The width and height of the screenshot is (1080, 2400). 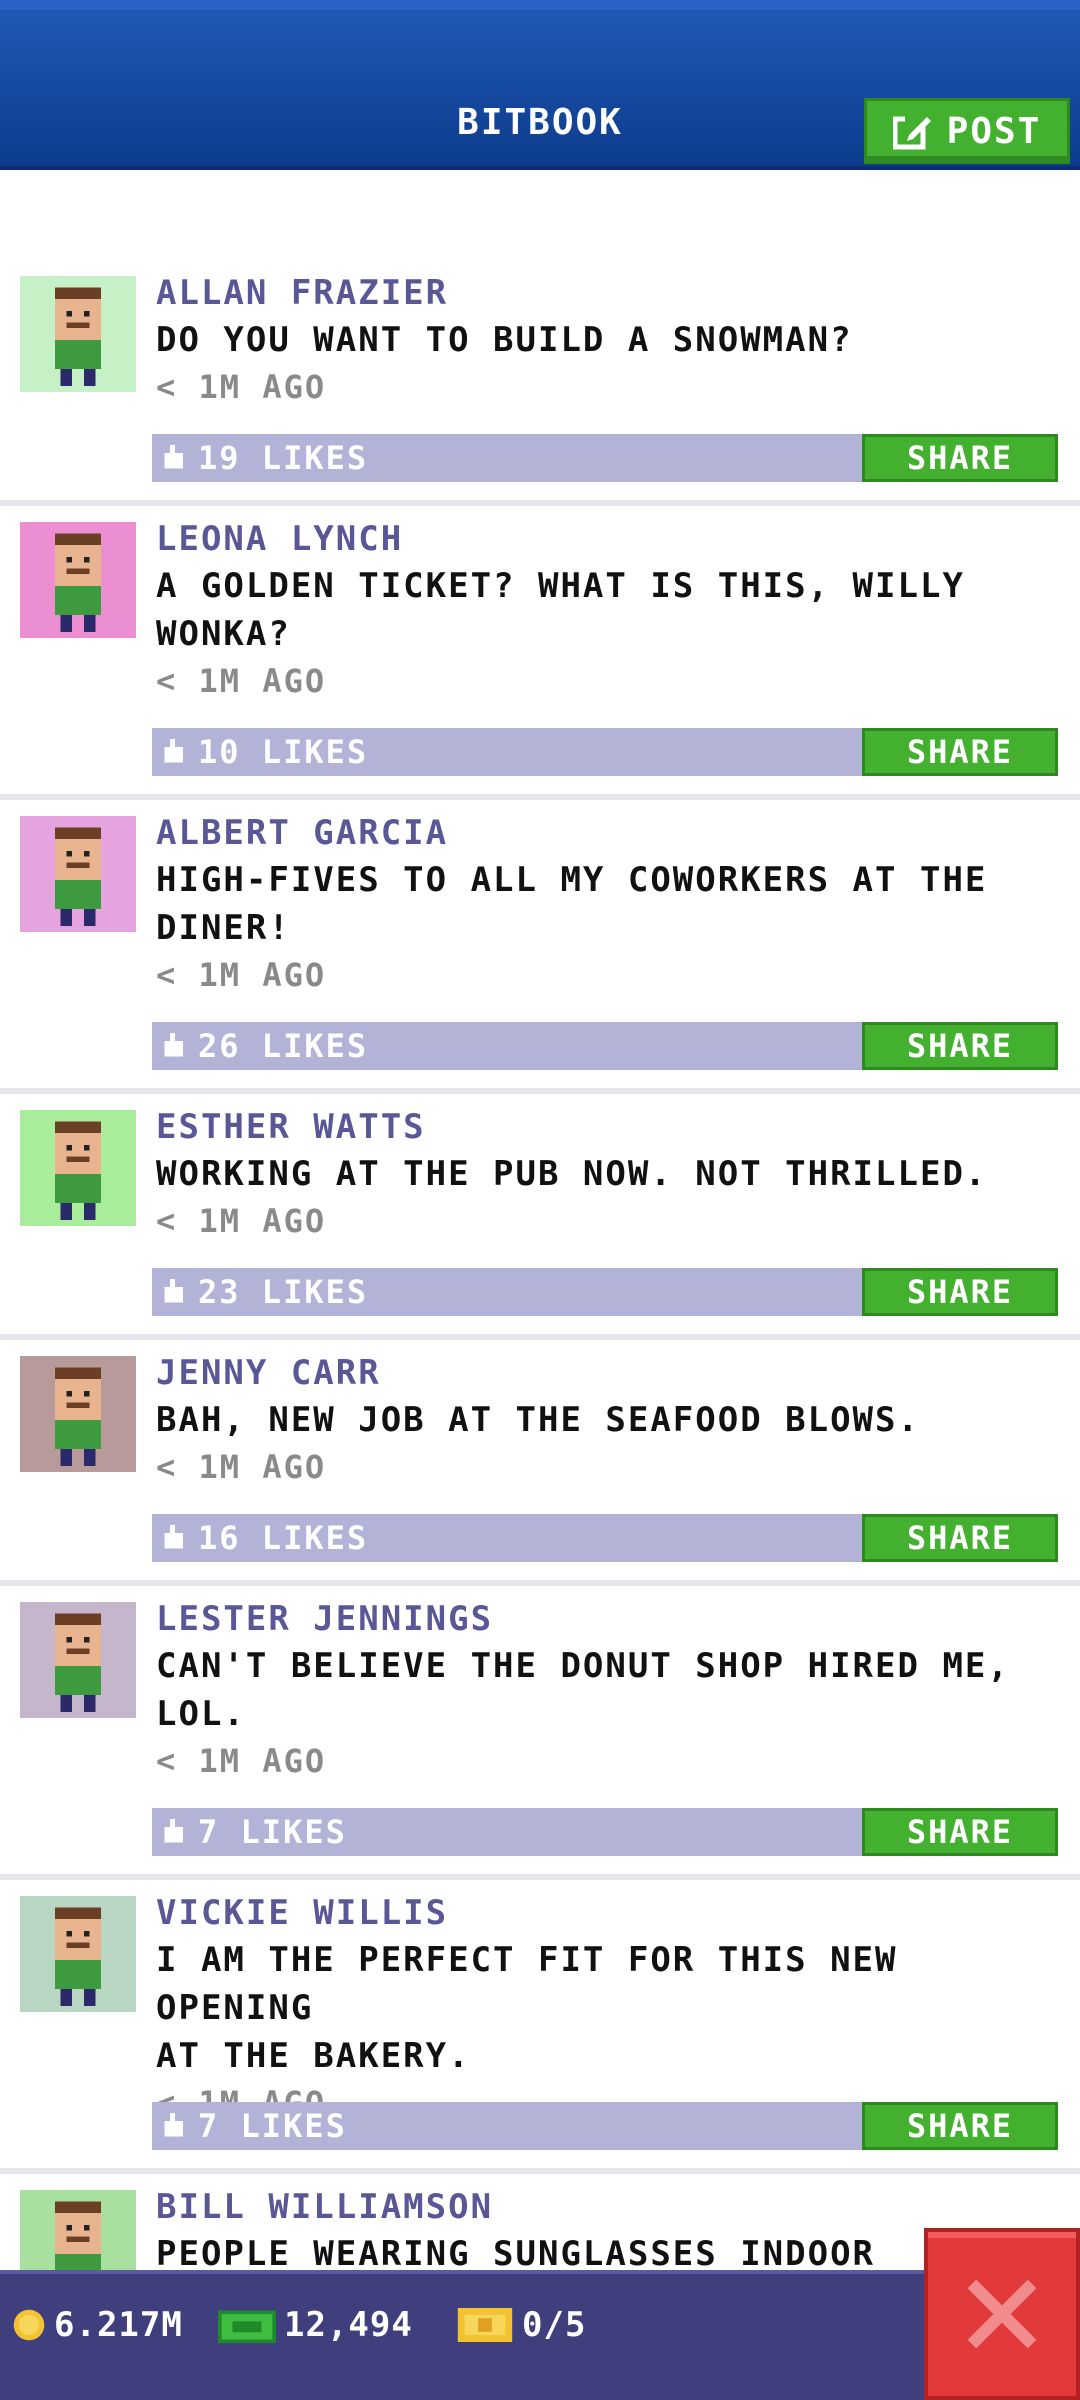 I want to click on post-text: WONKA?, so click(x=223, y=634).